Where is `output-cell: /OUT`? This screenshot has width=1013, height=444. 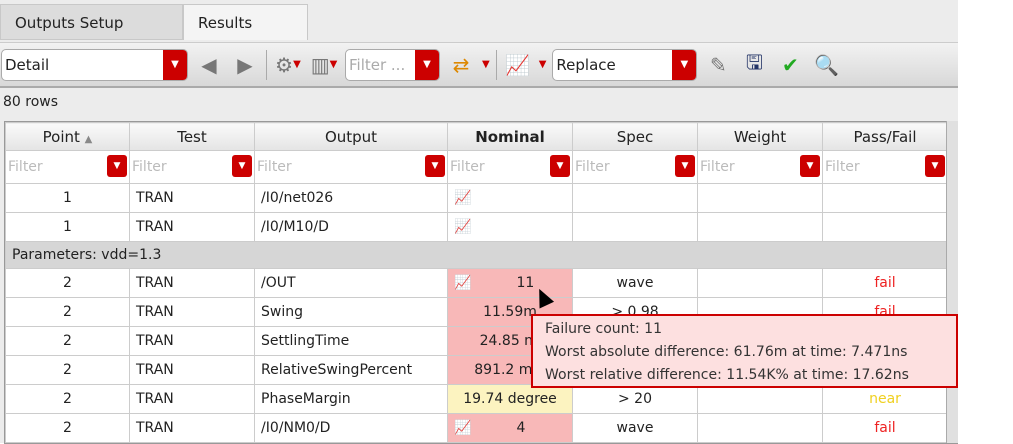 output-cell: /OUT is located at coordinates (351, 283).